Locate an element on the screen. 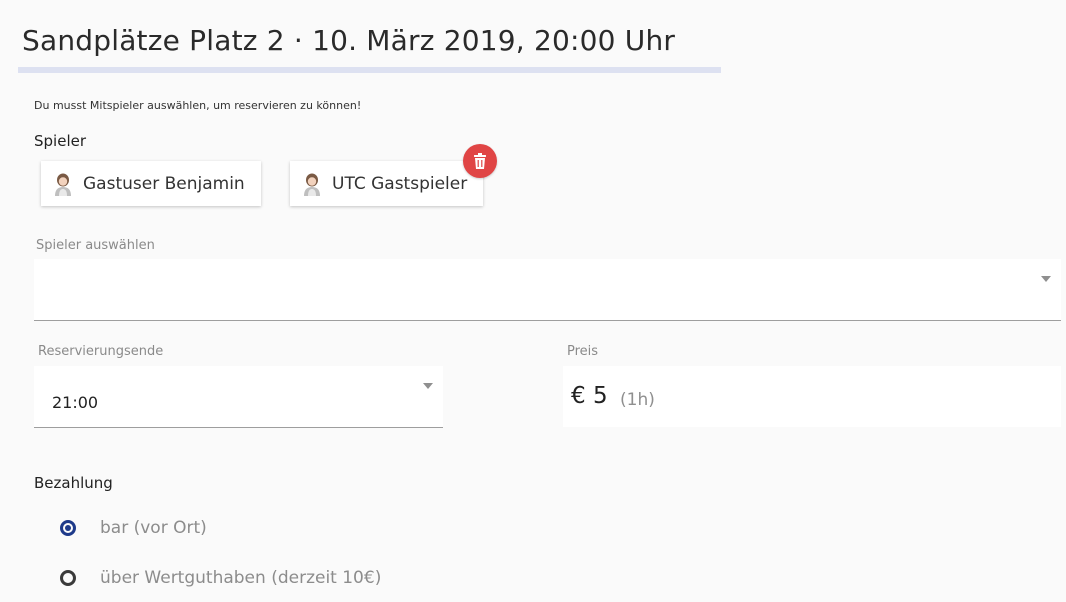 The image size is (1066, 602). player-chip-name: UTC Gastspieler is located at coordinates (400, 183).